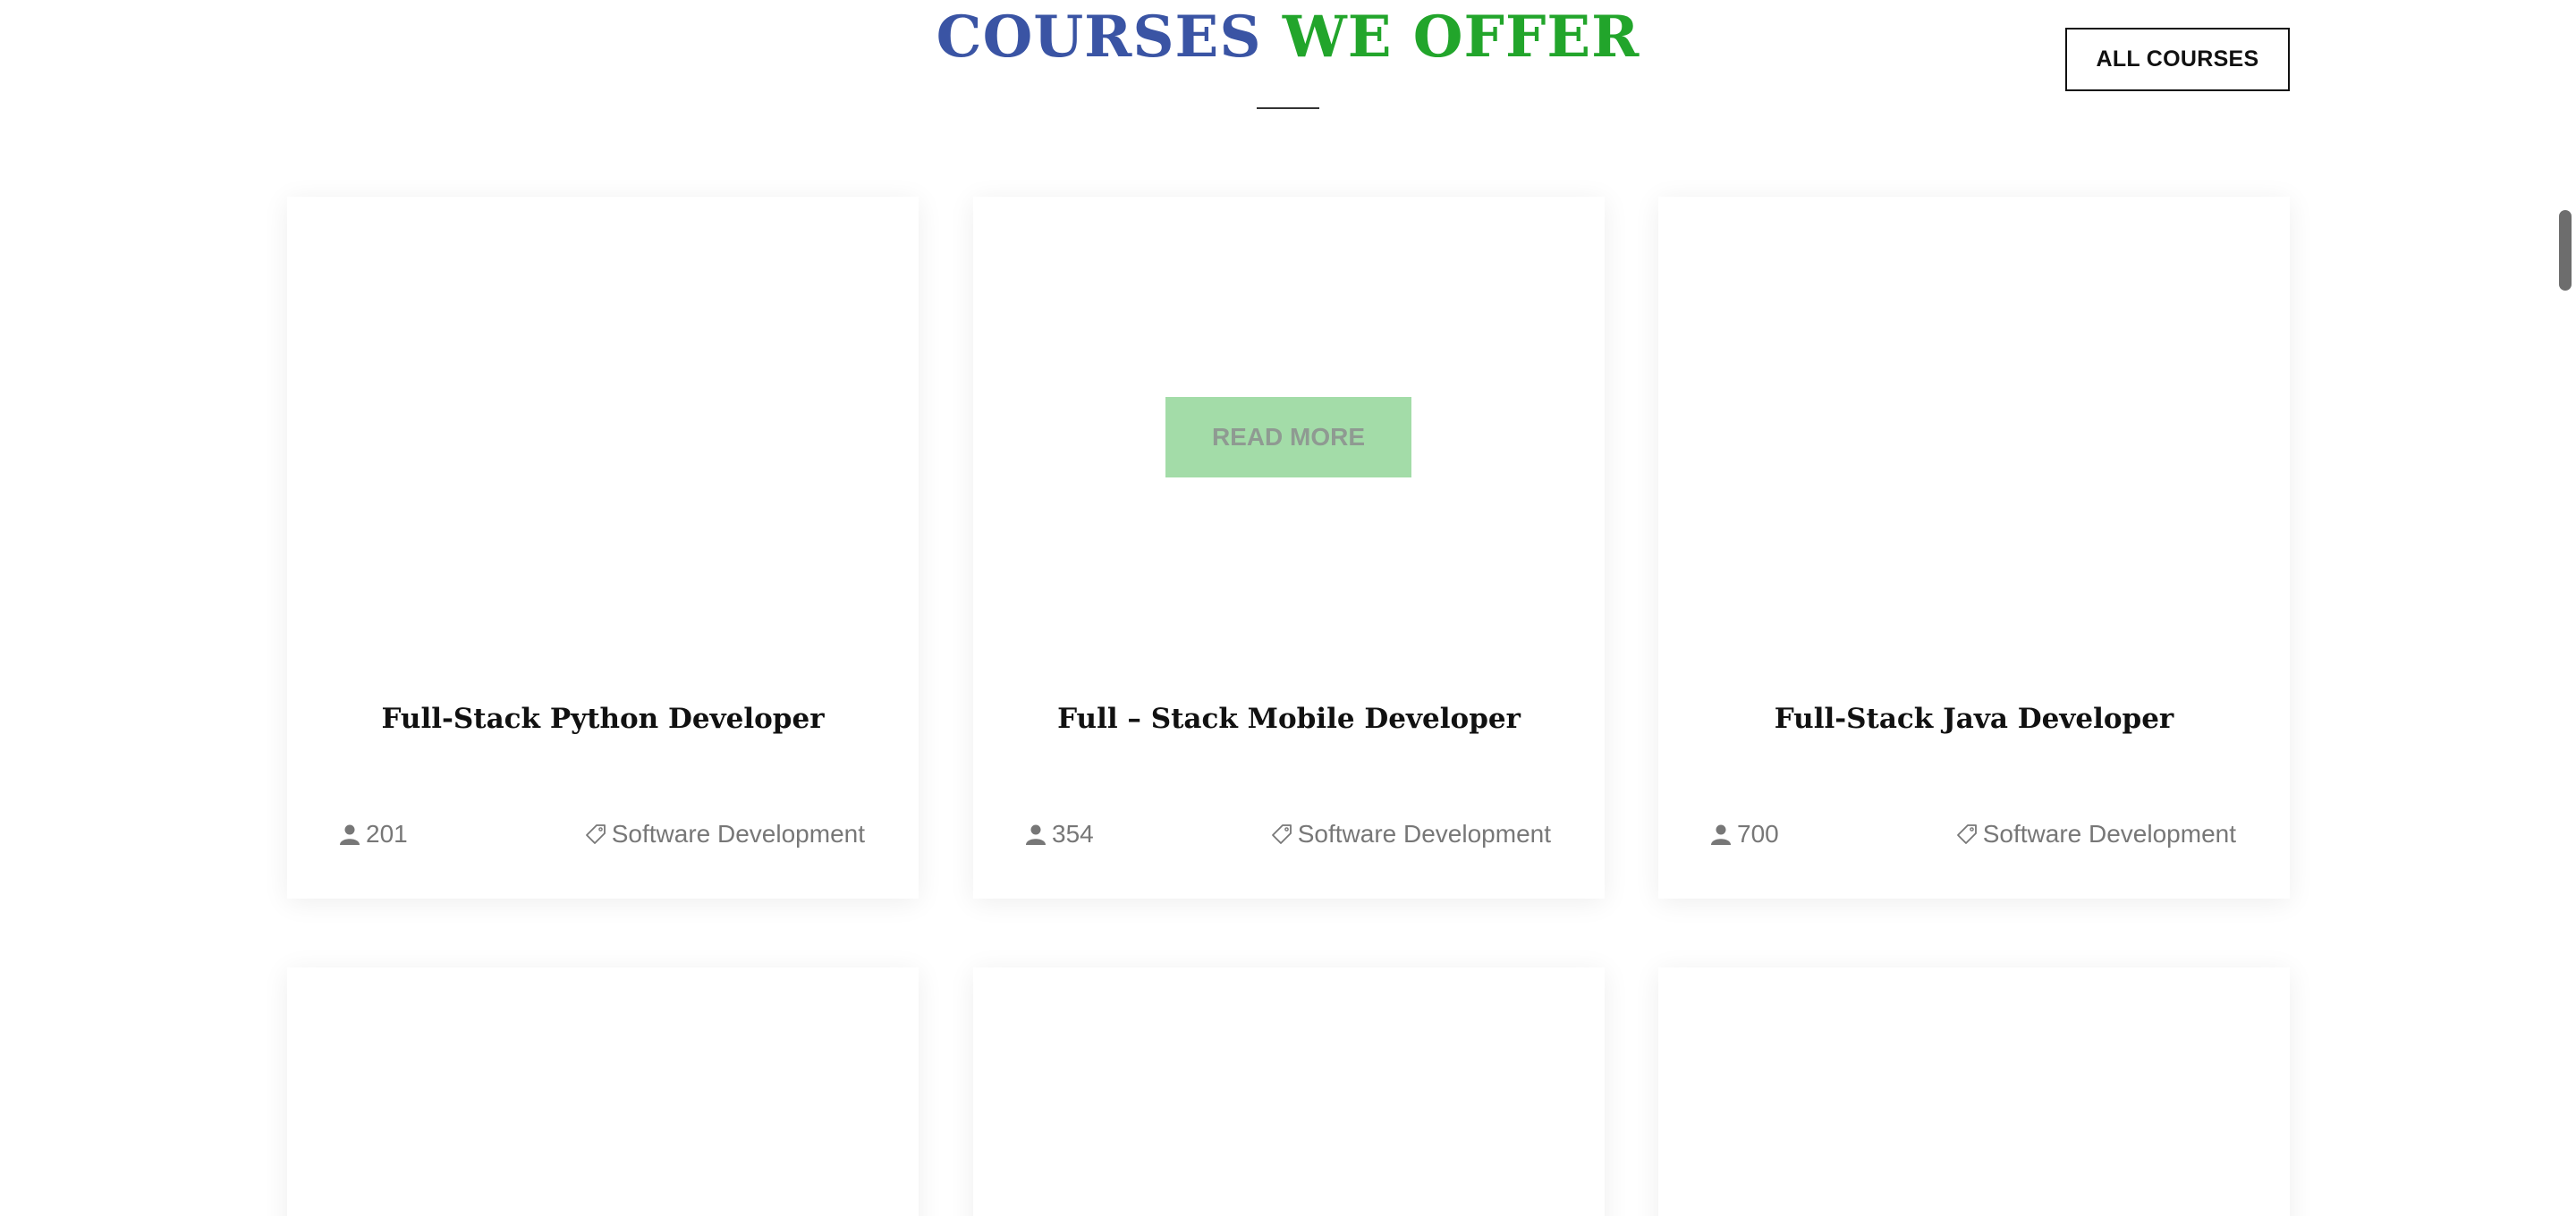  What do you see at coordinates (1288, 108) in the screenshot?
I see `title-divider` at bounding box center [1288, 108].